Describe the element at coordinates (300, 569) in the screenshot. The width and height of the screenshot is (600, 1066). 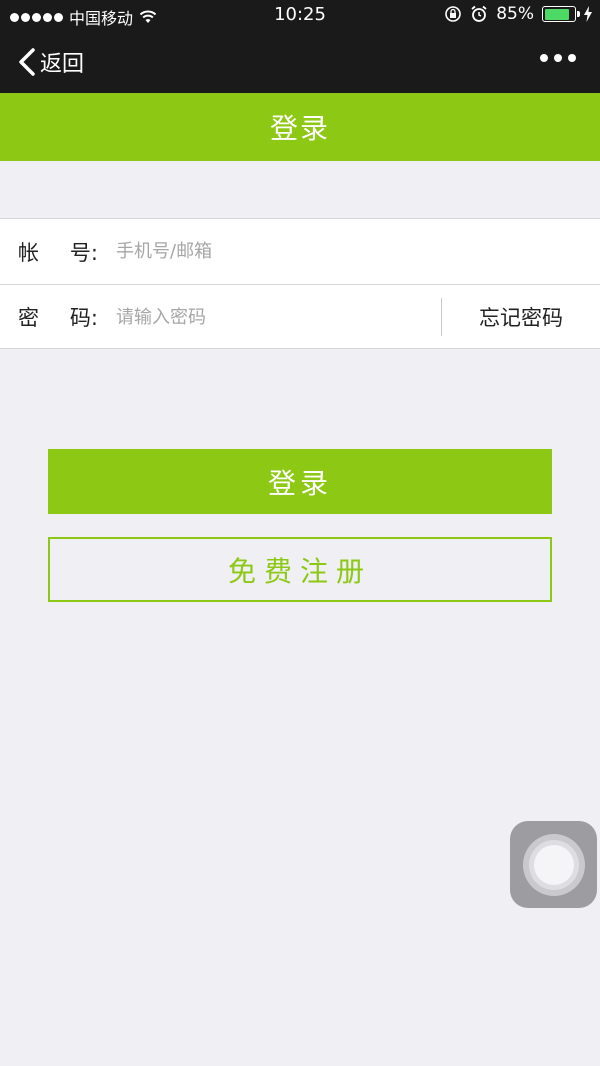
I see `register-button: 免费注册` at that location.